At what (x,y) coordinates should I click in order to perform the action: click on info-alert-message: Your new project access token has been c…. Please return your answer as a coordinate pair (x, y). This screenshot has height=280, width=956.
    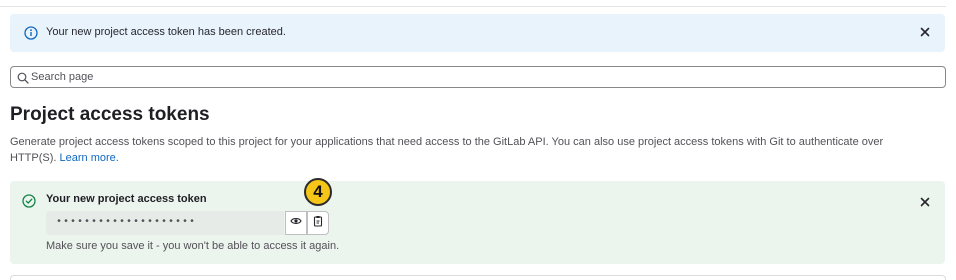
    Looking at the image, I should click on (166, 32).